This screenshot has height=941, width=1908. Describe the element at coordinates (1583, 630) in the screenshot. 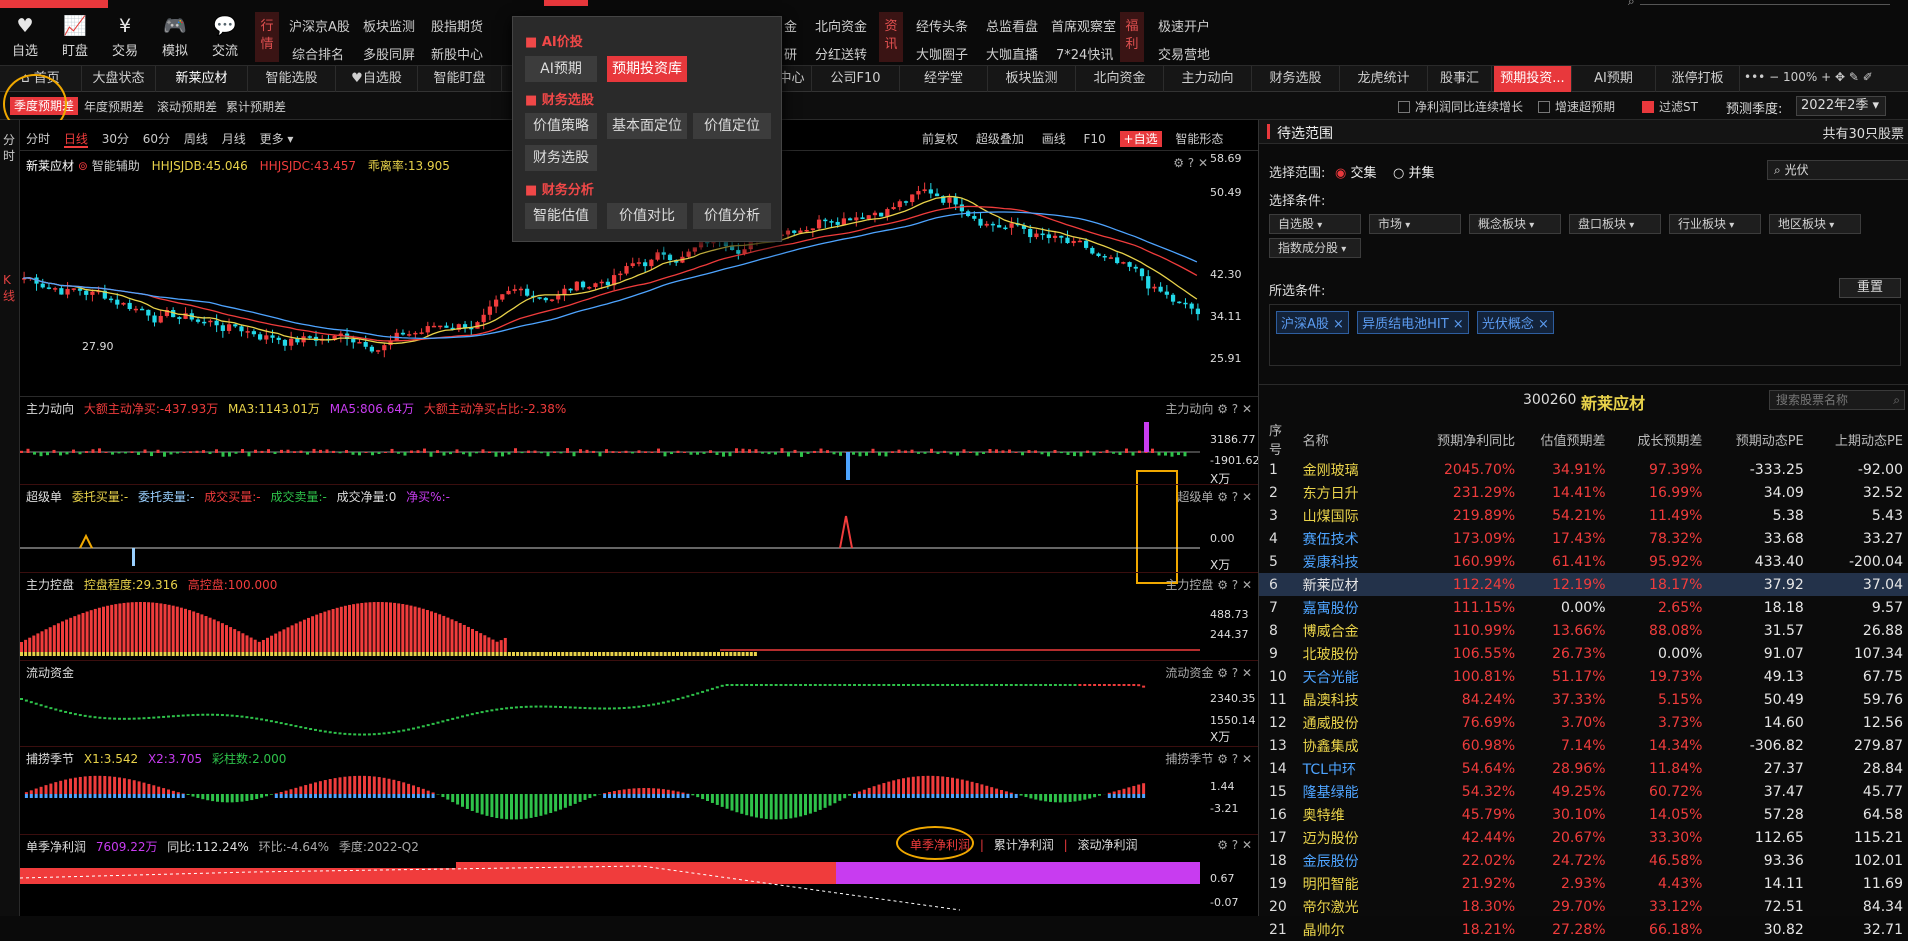

I see `table-row: 8博威合金110.99%13.66%88.08%31.5726.88` at that location.